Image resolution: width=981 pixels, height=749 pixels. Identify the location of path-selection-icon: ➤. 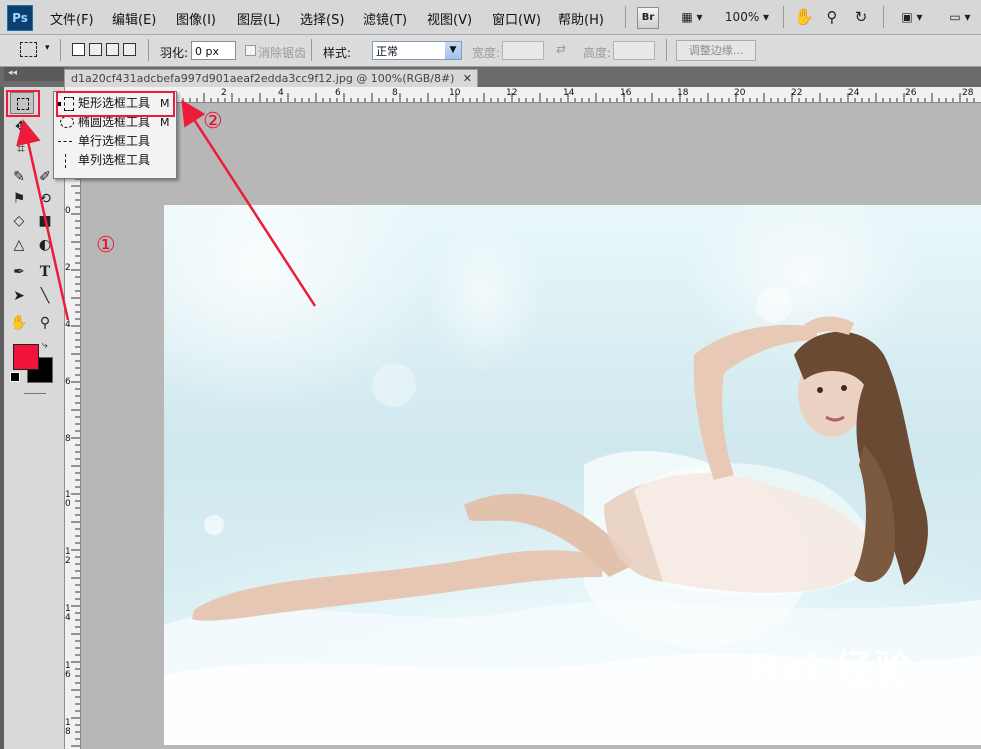
(19, 296).